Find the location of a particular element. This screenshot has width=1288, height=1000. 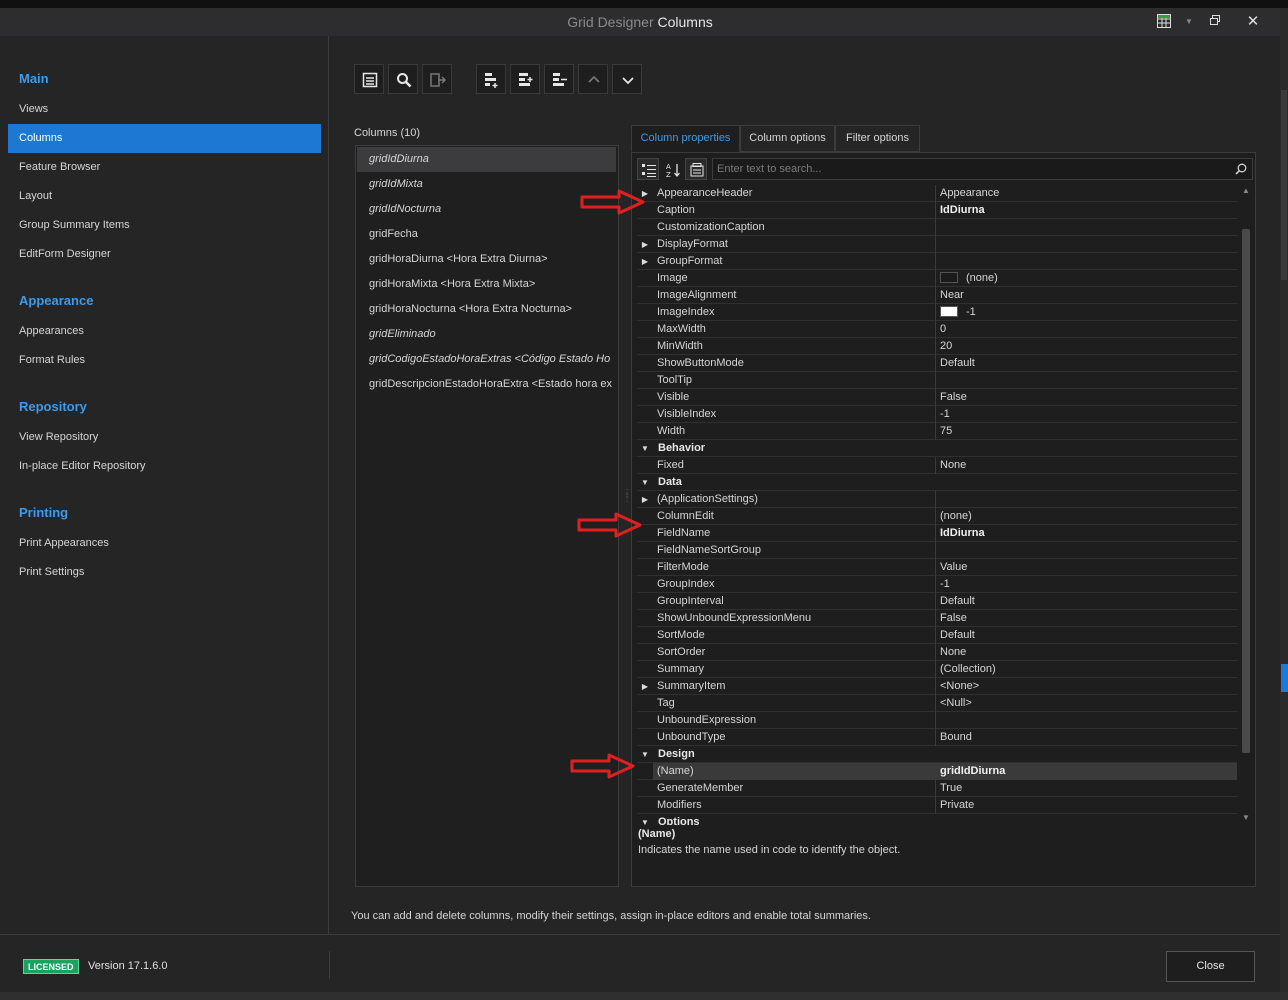

property-row: FieldNameSortGroup is located at coordinates (937, 550).